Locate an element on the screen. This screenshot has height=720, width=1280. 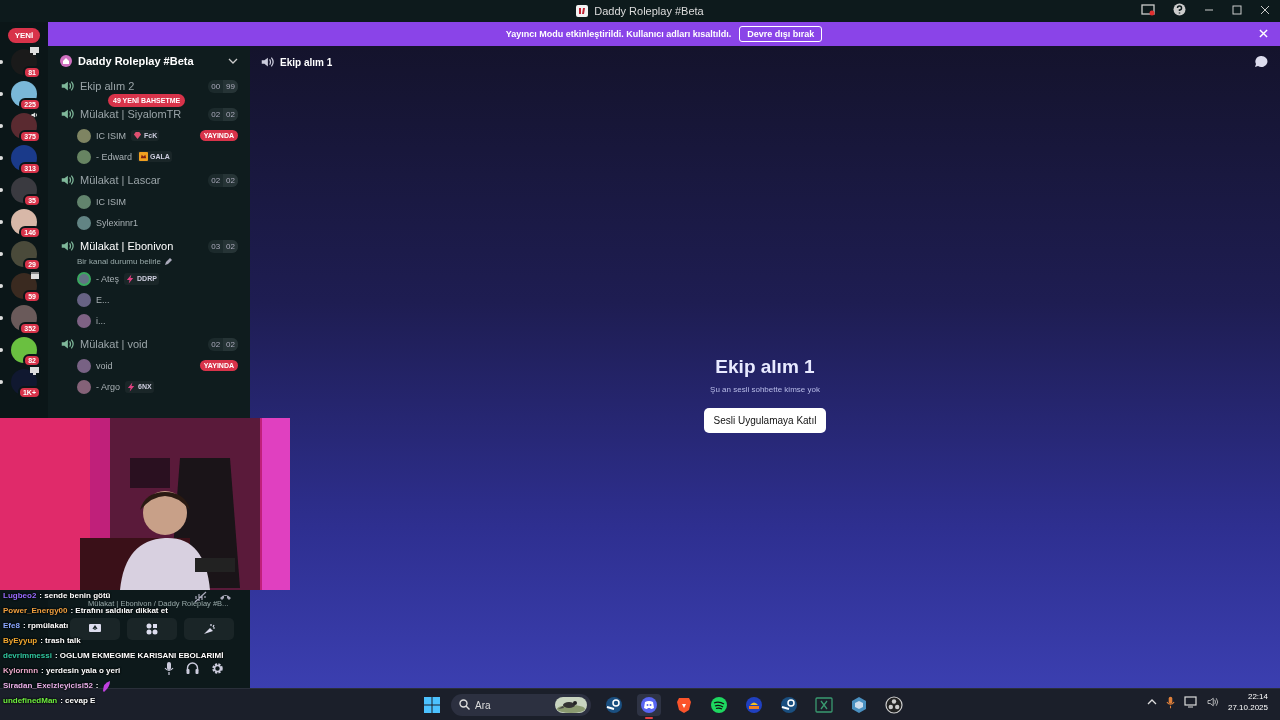
user-name: void is located at coordinates (104, 365).